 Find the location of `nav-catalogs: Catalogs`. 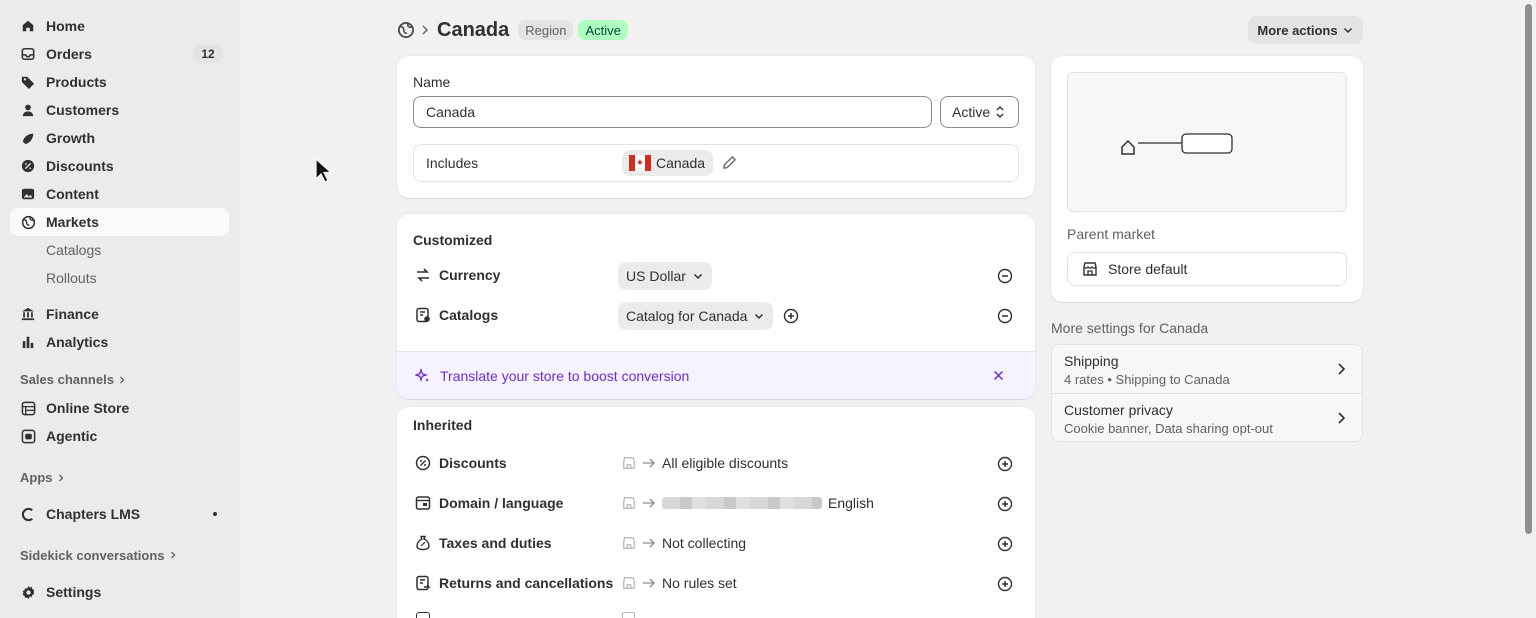

nav-catalogs: Catalogs is located at coordinates (73, 250).